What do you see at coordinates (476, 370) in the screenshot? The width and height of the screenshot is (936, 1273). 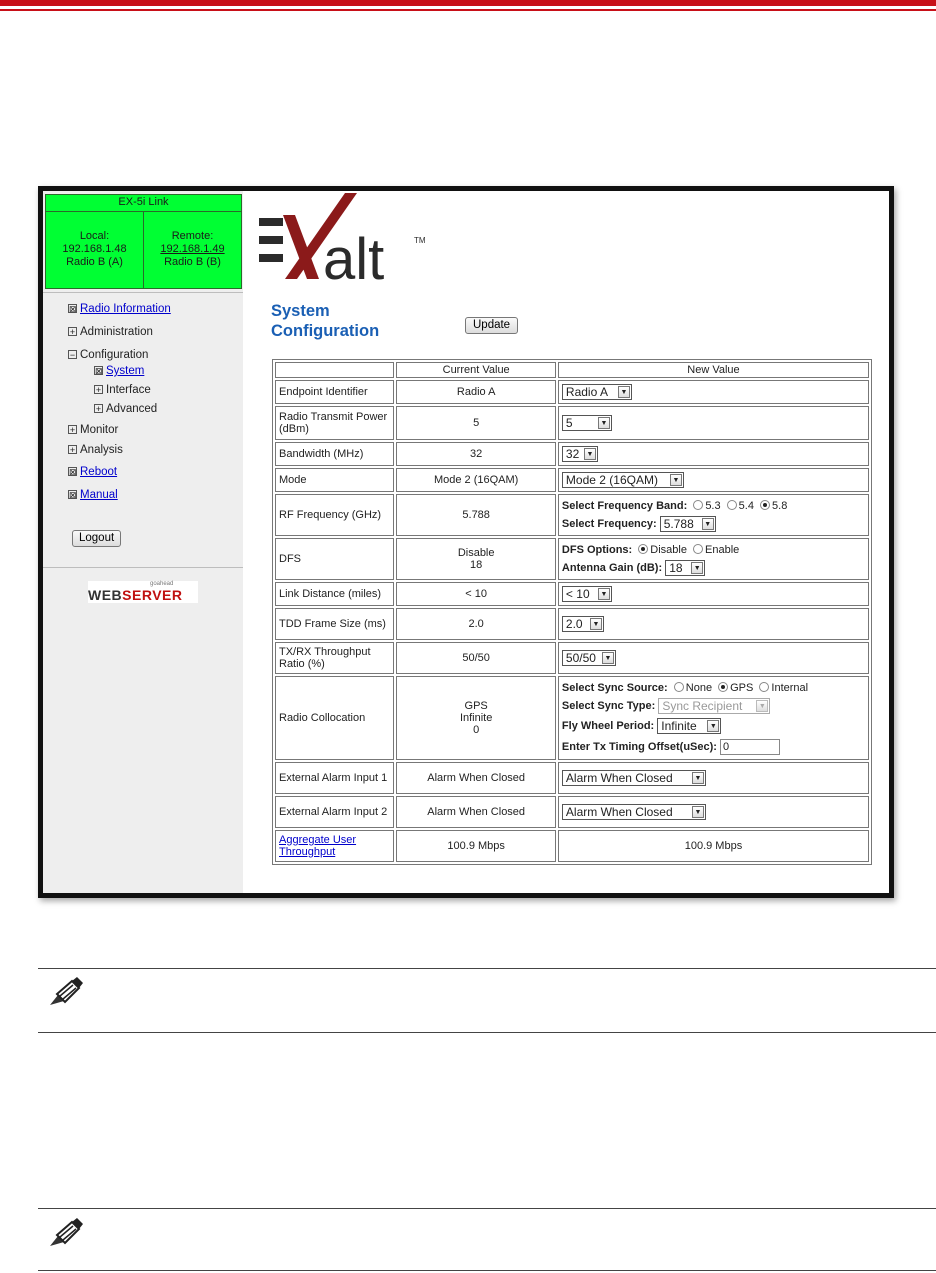 I see `header-current-value: Current Value` at bounding box center [476, 370].